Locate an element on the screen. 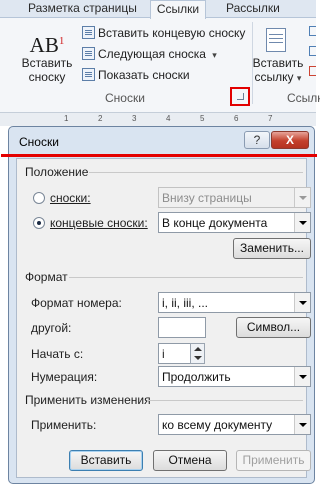  format-section-rule is located at coordinates (186, 277).